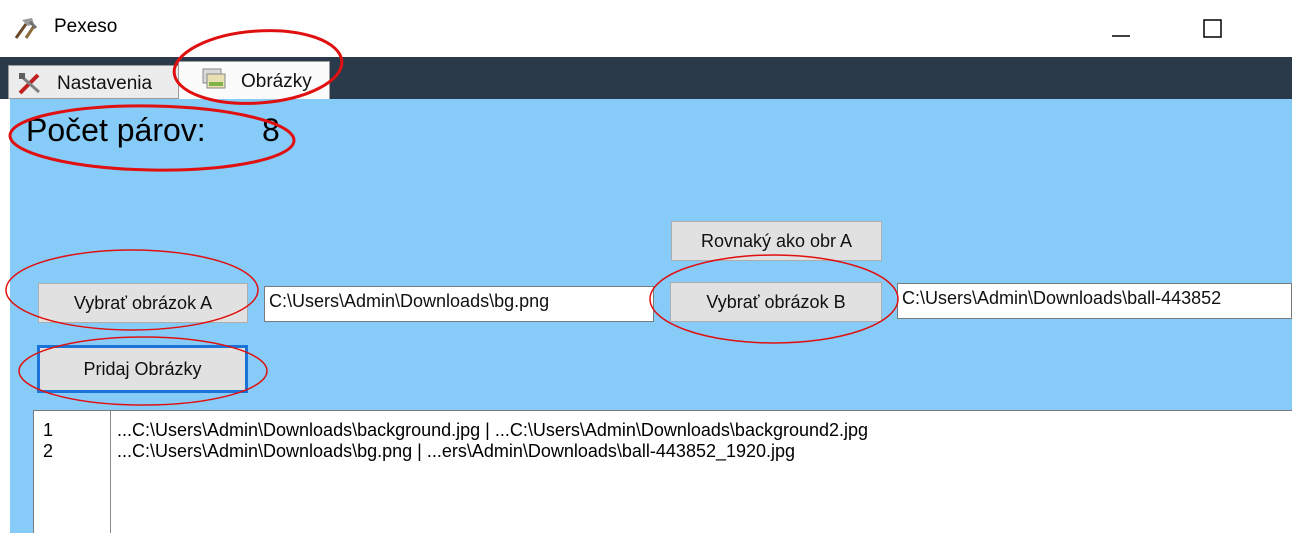 The image size is (1292, 533). Describe the element at coordinates (1094, 301) in the screenshot. I see `image-b-path-field: C:\Users\Admin\Downloads\ball-443852` at that location.